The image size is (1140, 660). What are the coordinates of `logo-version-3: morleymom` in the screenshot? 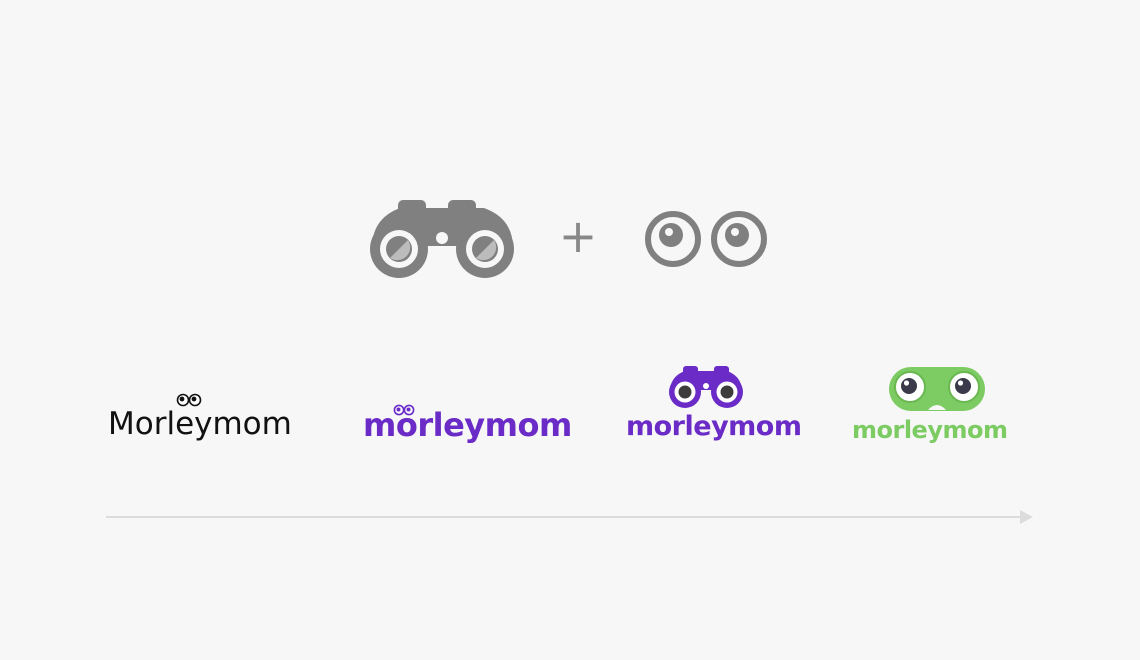 It's located at (714, 408).